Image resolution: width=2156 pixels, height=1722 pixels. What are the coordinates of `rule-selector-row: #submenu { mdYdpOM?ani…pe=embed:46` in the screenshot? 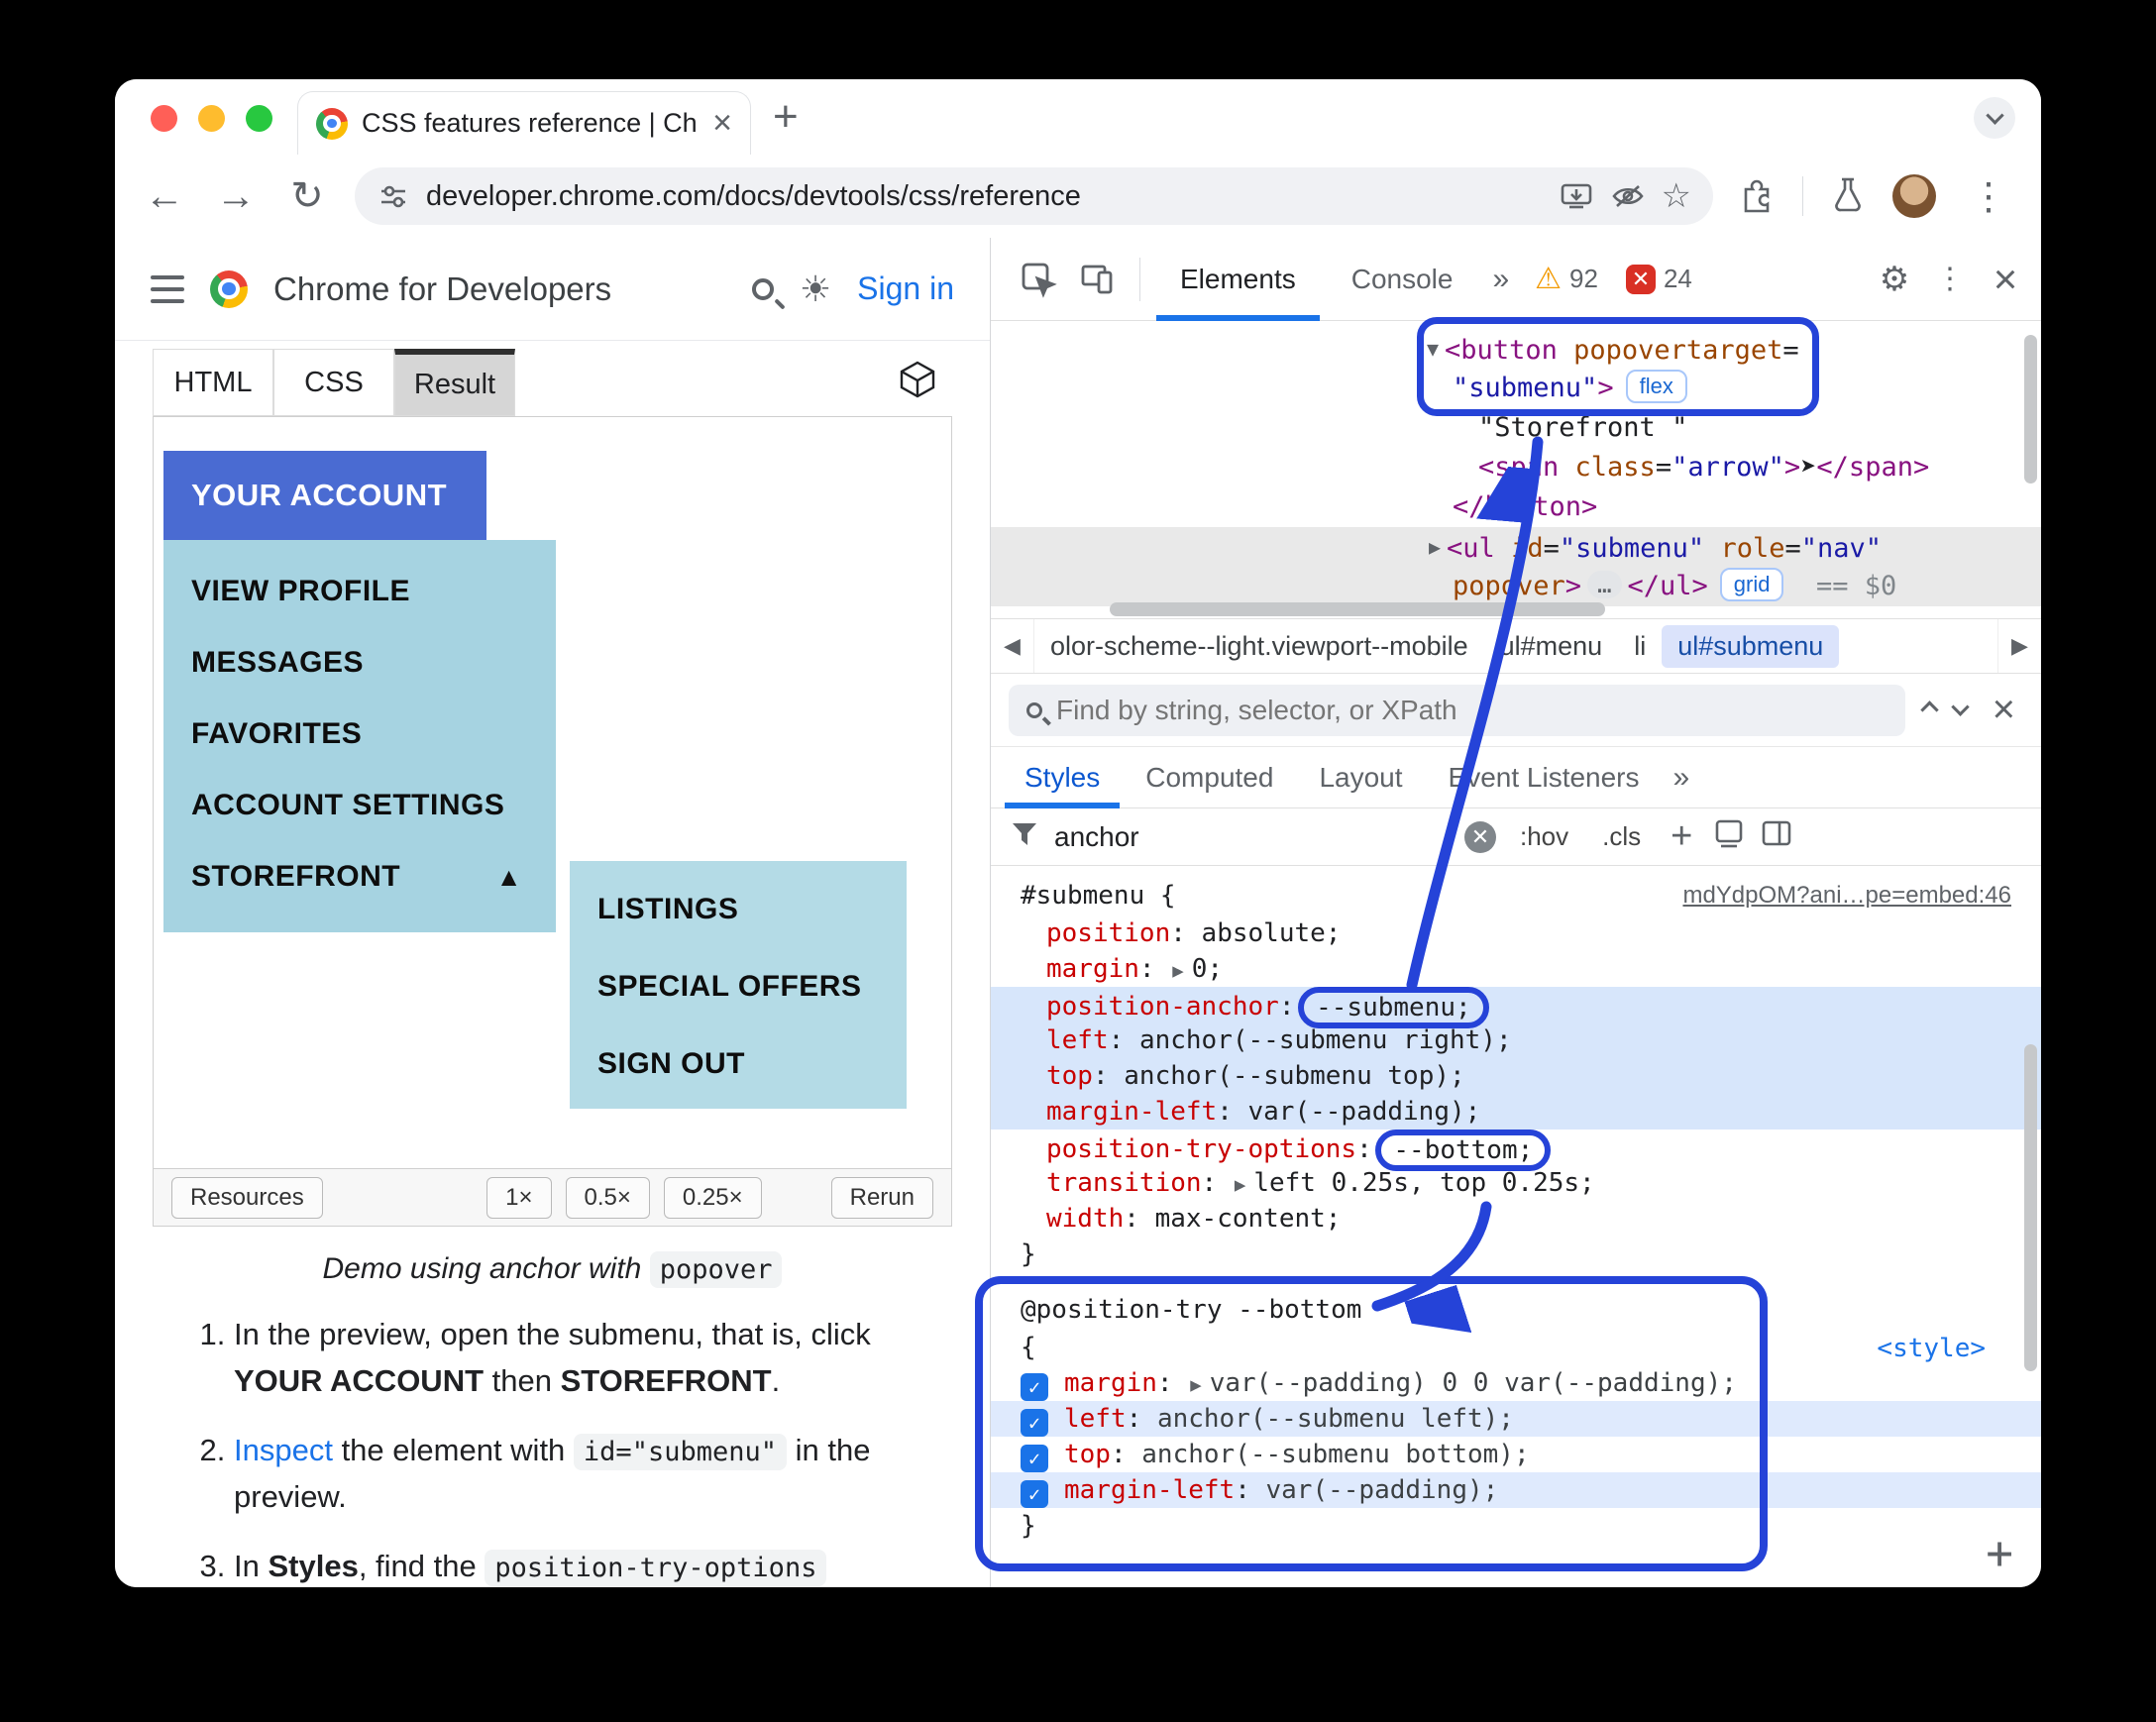 It's located at (1516, 895).